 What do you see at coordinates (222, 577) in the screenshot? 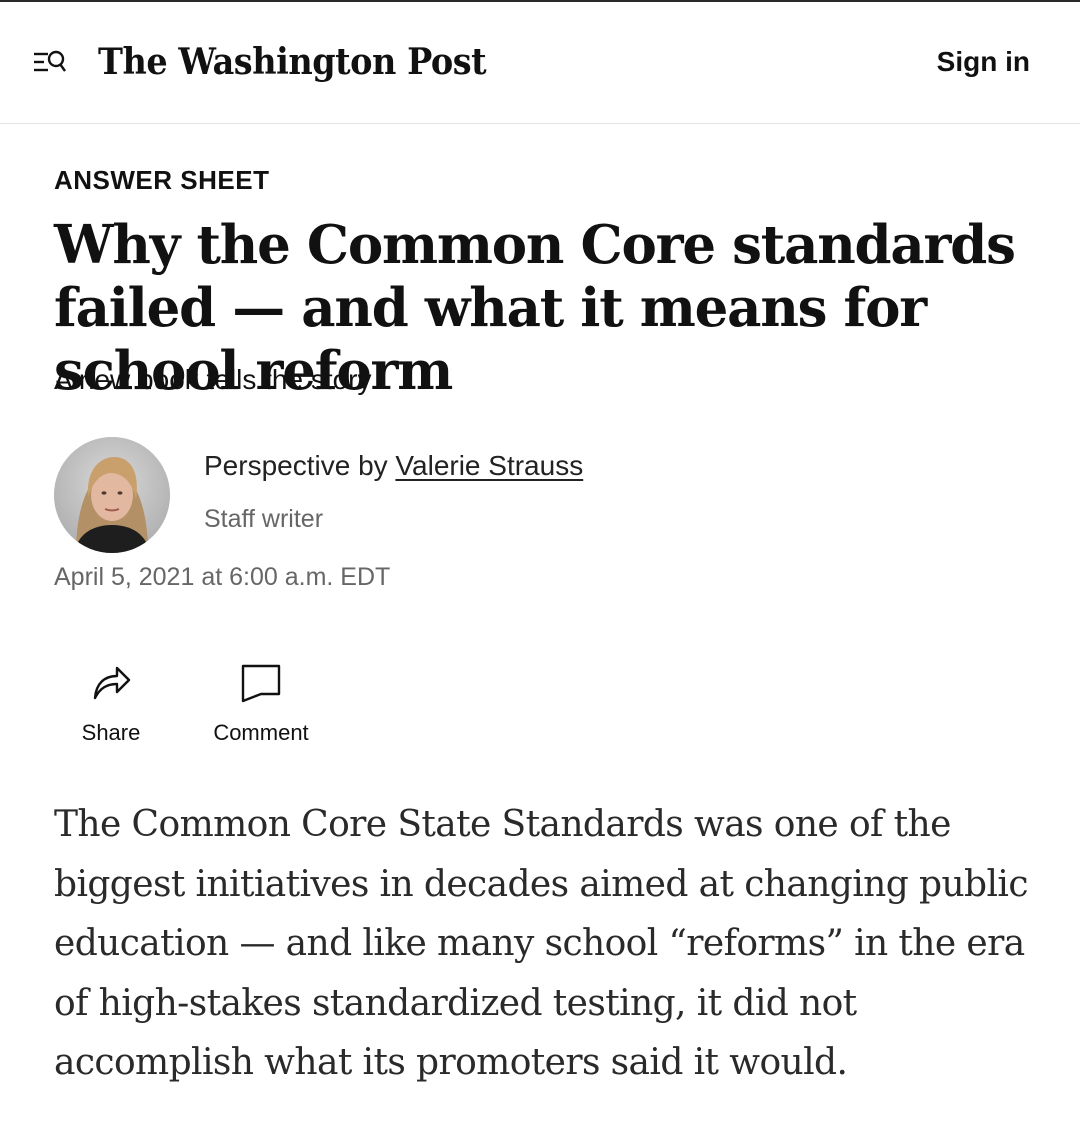
I see `publish-date: April 5, 2021 at 6:00 a.m. EDT` at bounding box center [222, 577].